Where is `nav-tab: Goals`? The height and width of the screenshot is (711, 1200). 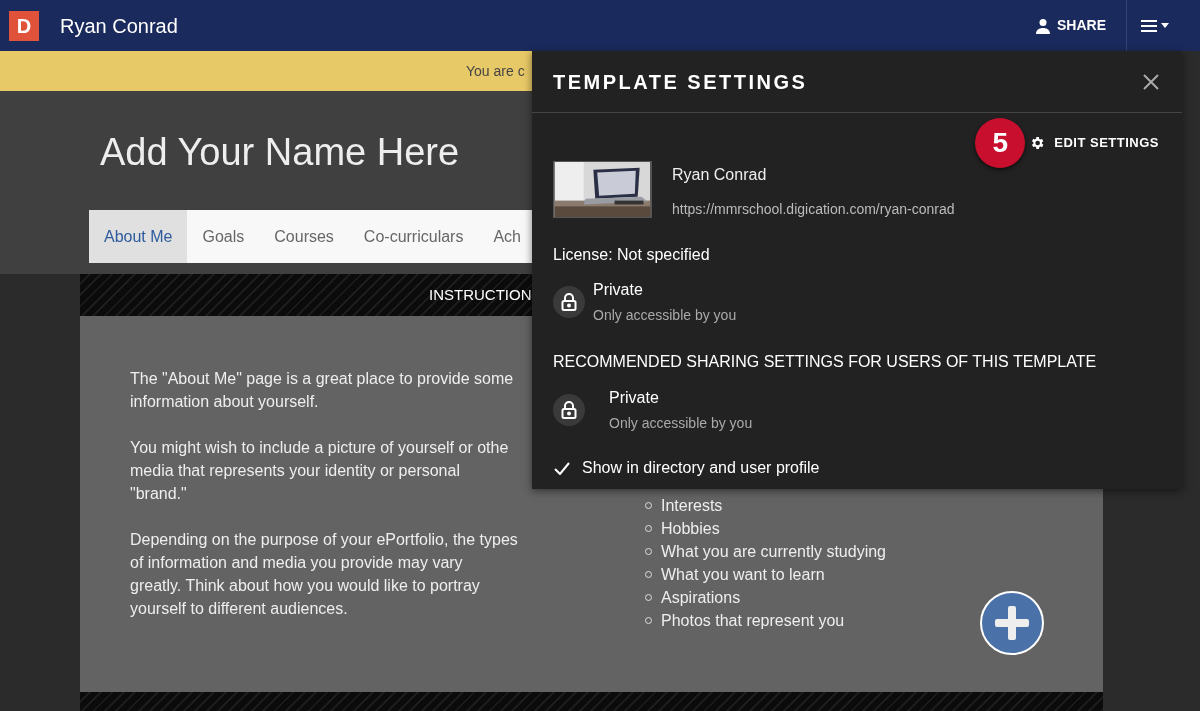 nav-tab: Goals is located at coordinates (223, 236).